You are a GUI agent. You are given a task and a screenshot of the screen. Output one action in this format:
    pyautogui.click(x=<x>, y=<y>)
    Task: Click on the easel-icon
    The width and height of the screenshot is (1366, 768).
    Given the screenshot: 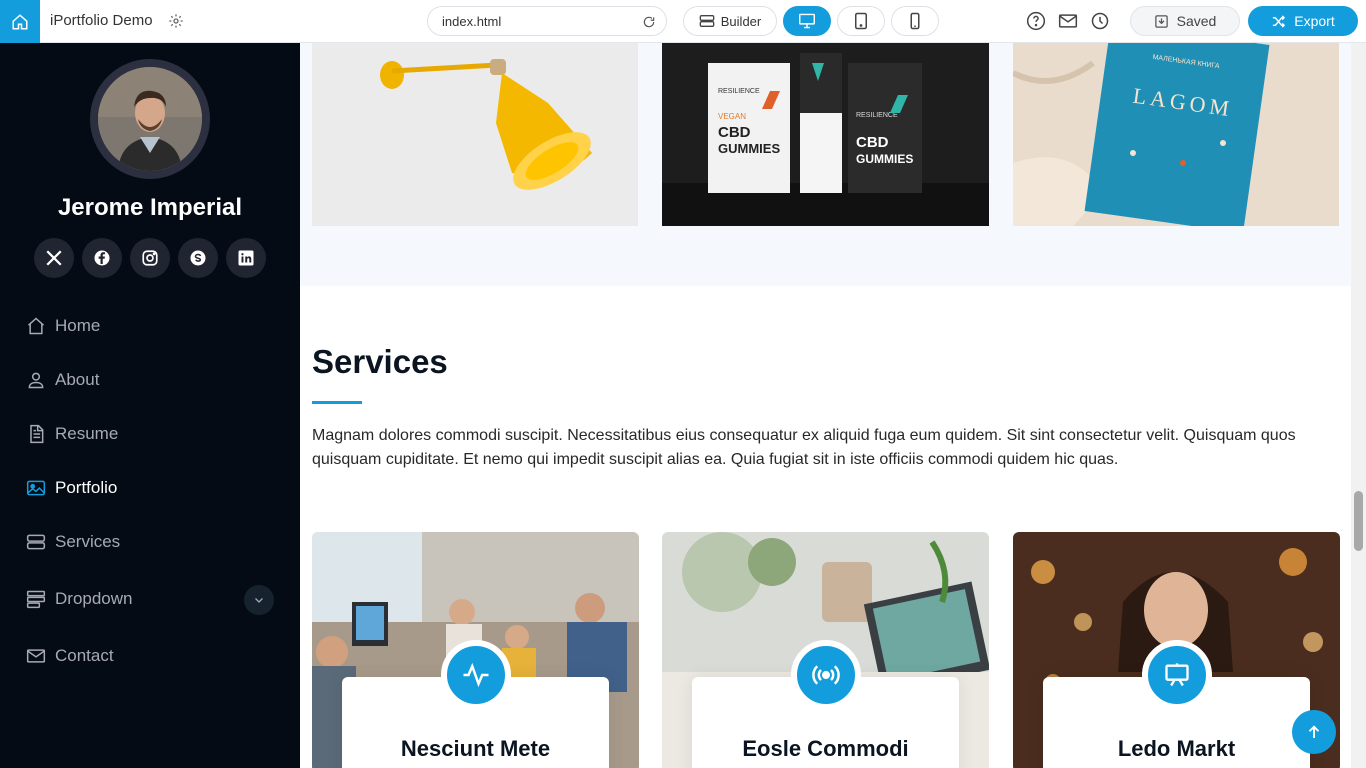 What is the action you would take?
    pyautogui.click(x=1177, y=675)
    